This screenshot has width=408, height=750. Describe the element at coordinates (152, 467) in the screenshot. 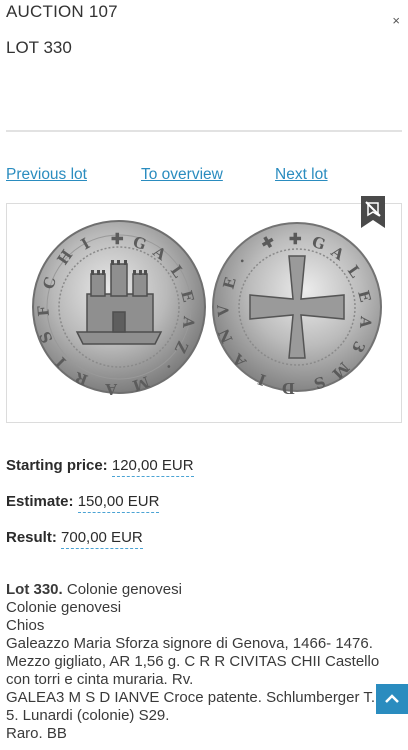

I see `starting-price-value: 120,00 EUR` at that location.